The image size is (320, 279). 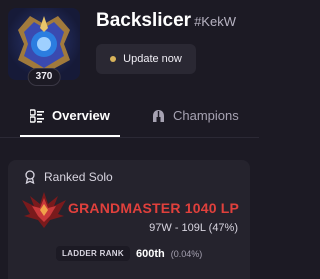 What do you see at coordinates (152, 59) in the screenshot?
I see `update-now-label: Update now` at bounding box center [152, 59].